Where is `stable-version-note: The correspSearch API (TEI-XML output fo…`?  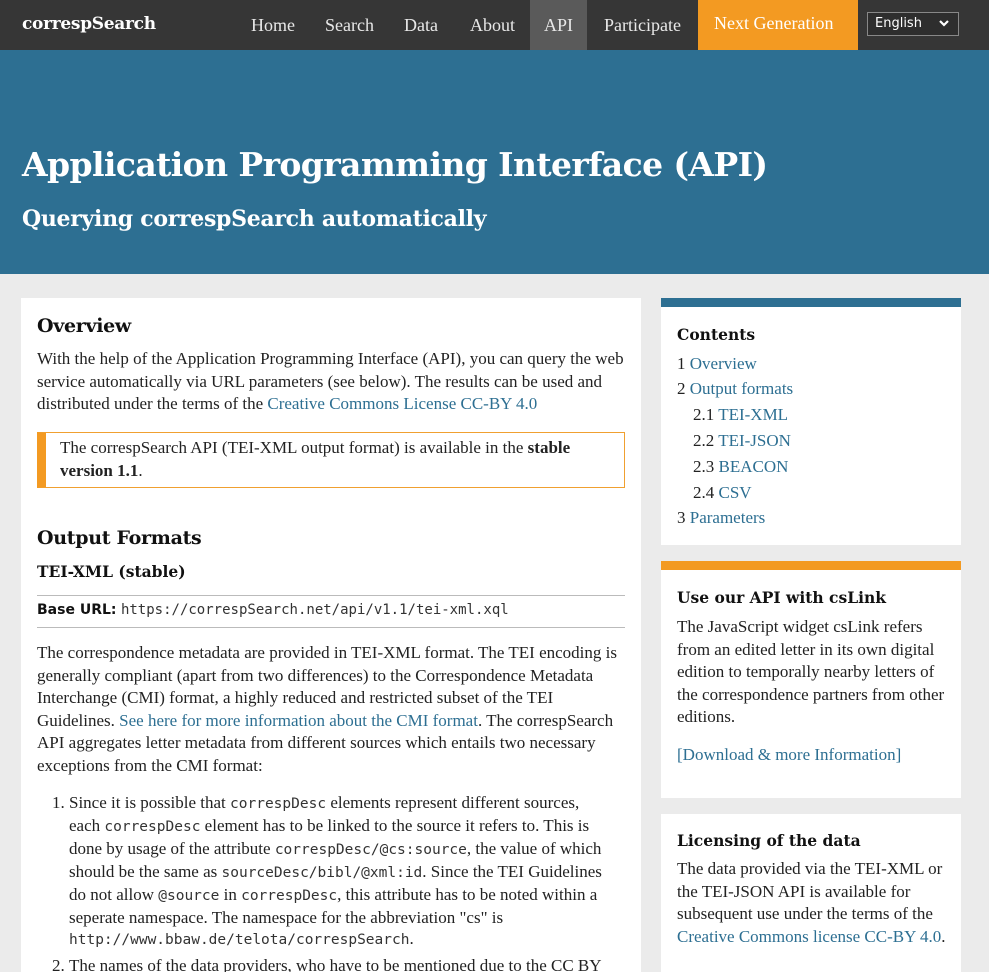 stable-version-note: The correspSearch API (TEI-XML output fo… is located at coordinates (331, 460).